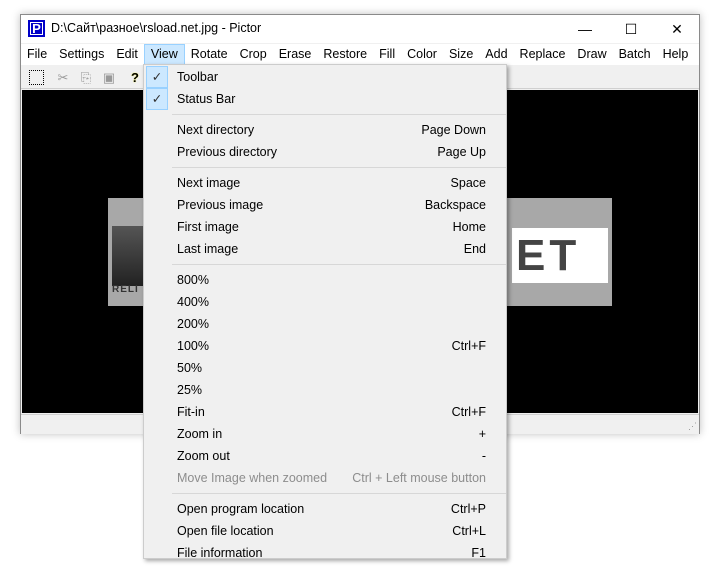  Describe the element at coordinates (461, 54) in the screenshot. I see `menu-size: Size` at that location.